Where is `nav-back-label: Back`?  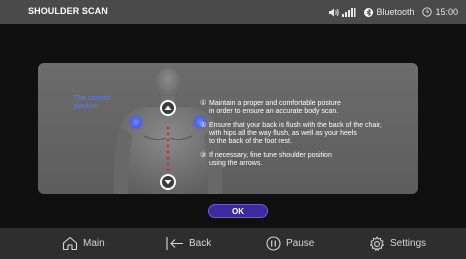 nav-back-label: Back is located at coordinates (200, 243).